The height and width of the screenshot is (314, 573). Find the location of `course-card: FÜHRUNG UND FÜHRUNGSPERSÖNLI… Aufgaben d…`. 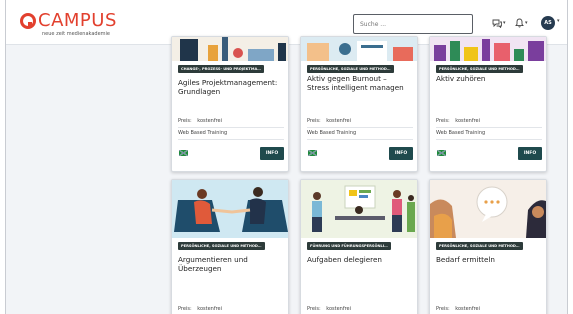

course-card: FÜHRUNG UND FÜHRUNGSPERSÖNLI… Aufgaben d… is located at coordinates (359, 246).